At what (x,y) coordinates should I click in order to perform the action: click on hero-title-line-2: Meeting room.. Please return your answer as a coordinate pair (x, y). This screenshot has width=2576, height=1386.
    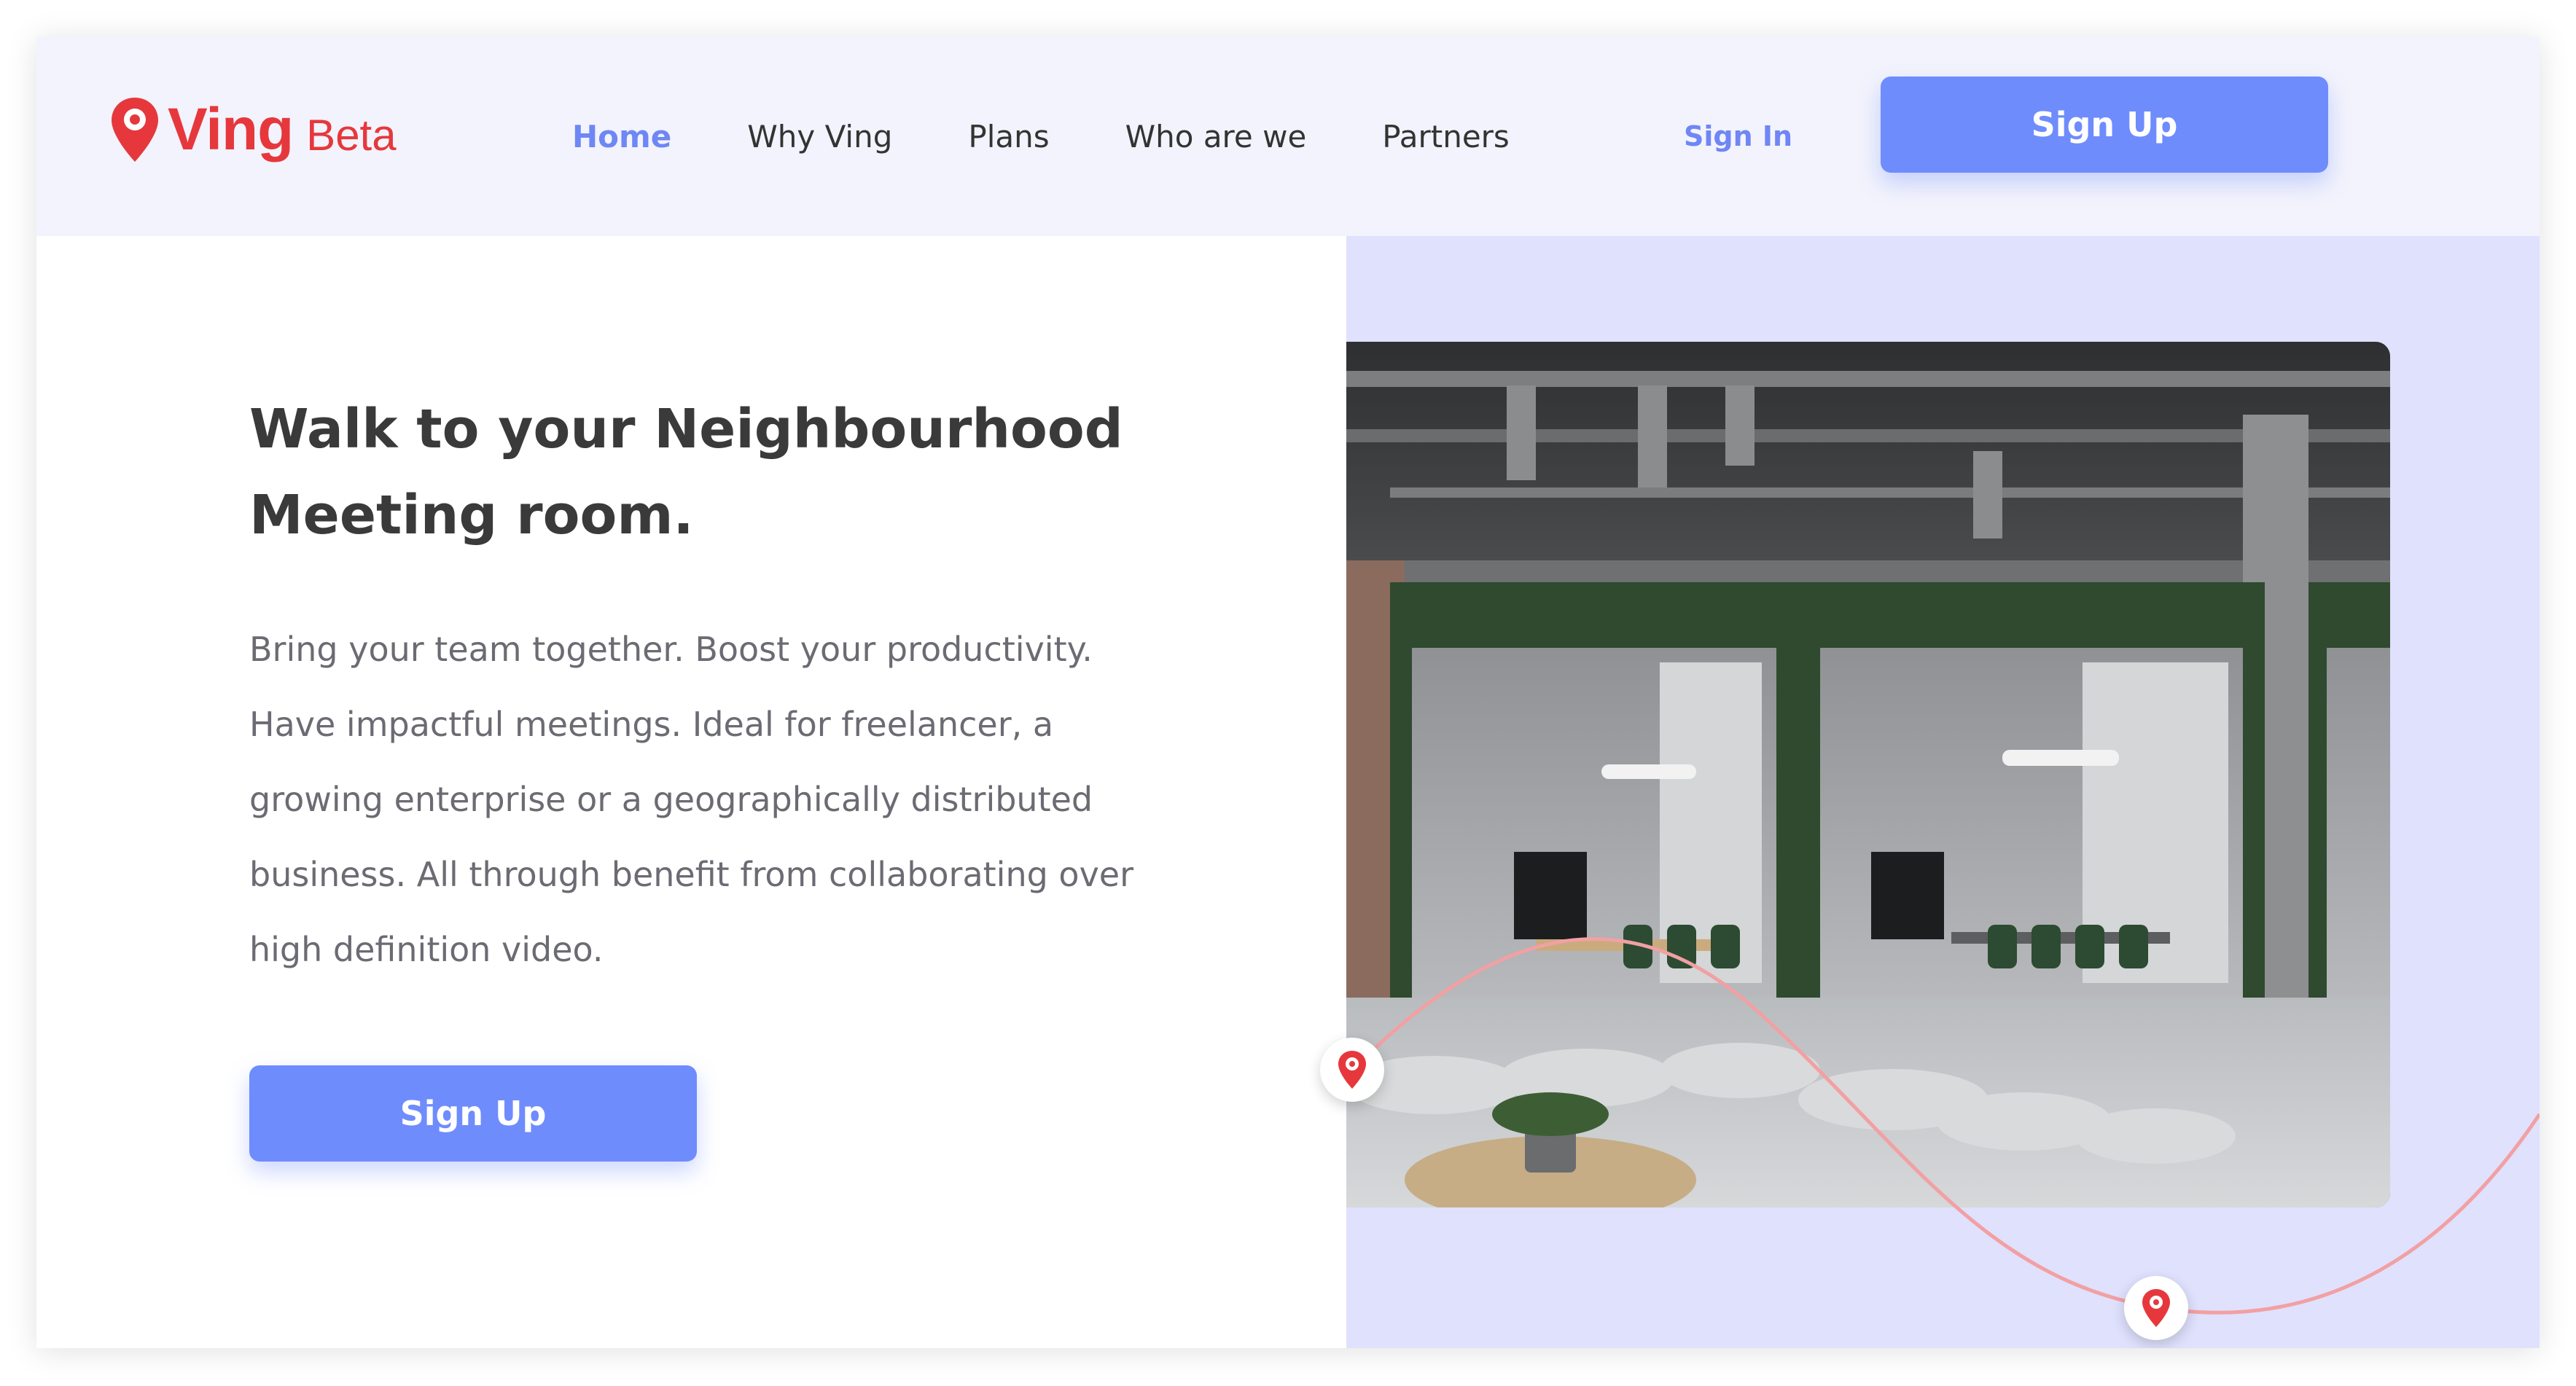
    Looking at the image, I should click on (472, 515).